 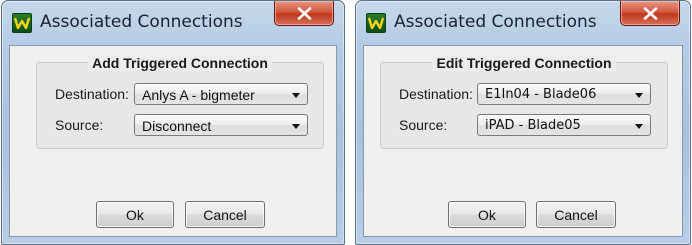 I want to click on source-value: Disconnect, so click(x=177, y=126).